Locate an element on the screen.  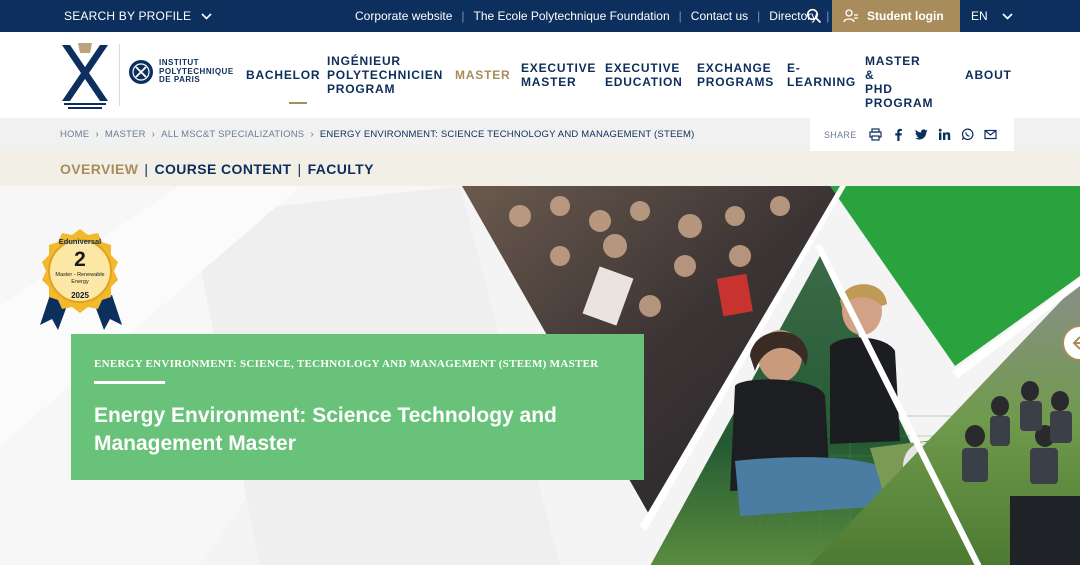
breadcrumb-home: HOME is located at coordinates (74, 134).